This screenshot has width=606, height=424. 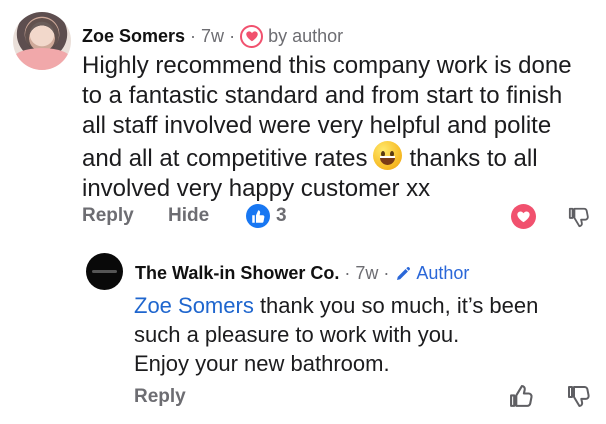 What do you see at coordinates (473, 158) in the screenshot?
I see `comment-text-segment: thanks to all` at bounding box center [473, 158].